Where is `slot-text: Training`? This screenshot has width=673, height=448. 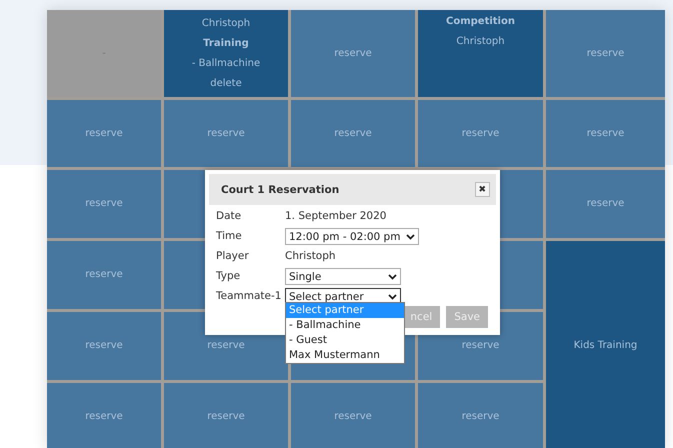 slot-text: Training is located at coordinates (226, 43).